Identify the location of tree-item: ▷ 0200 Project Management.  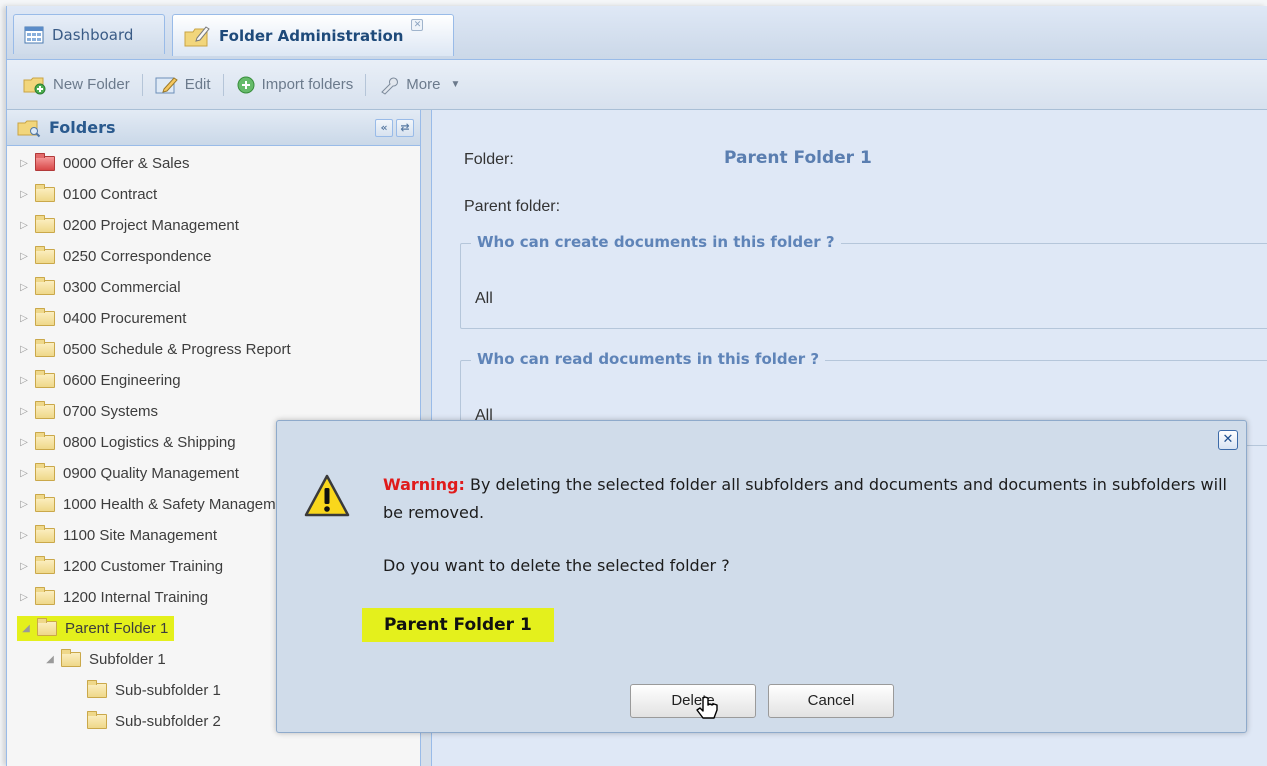
(213, 225).